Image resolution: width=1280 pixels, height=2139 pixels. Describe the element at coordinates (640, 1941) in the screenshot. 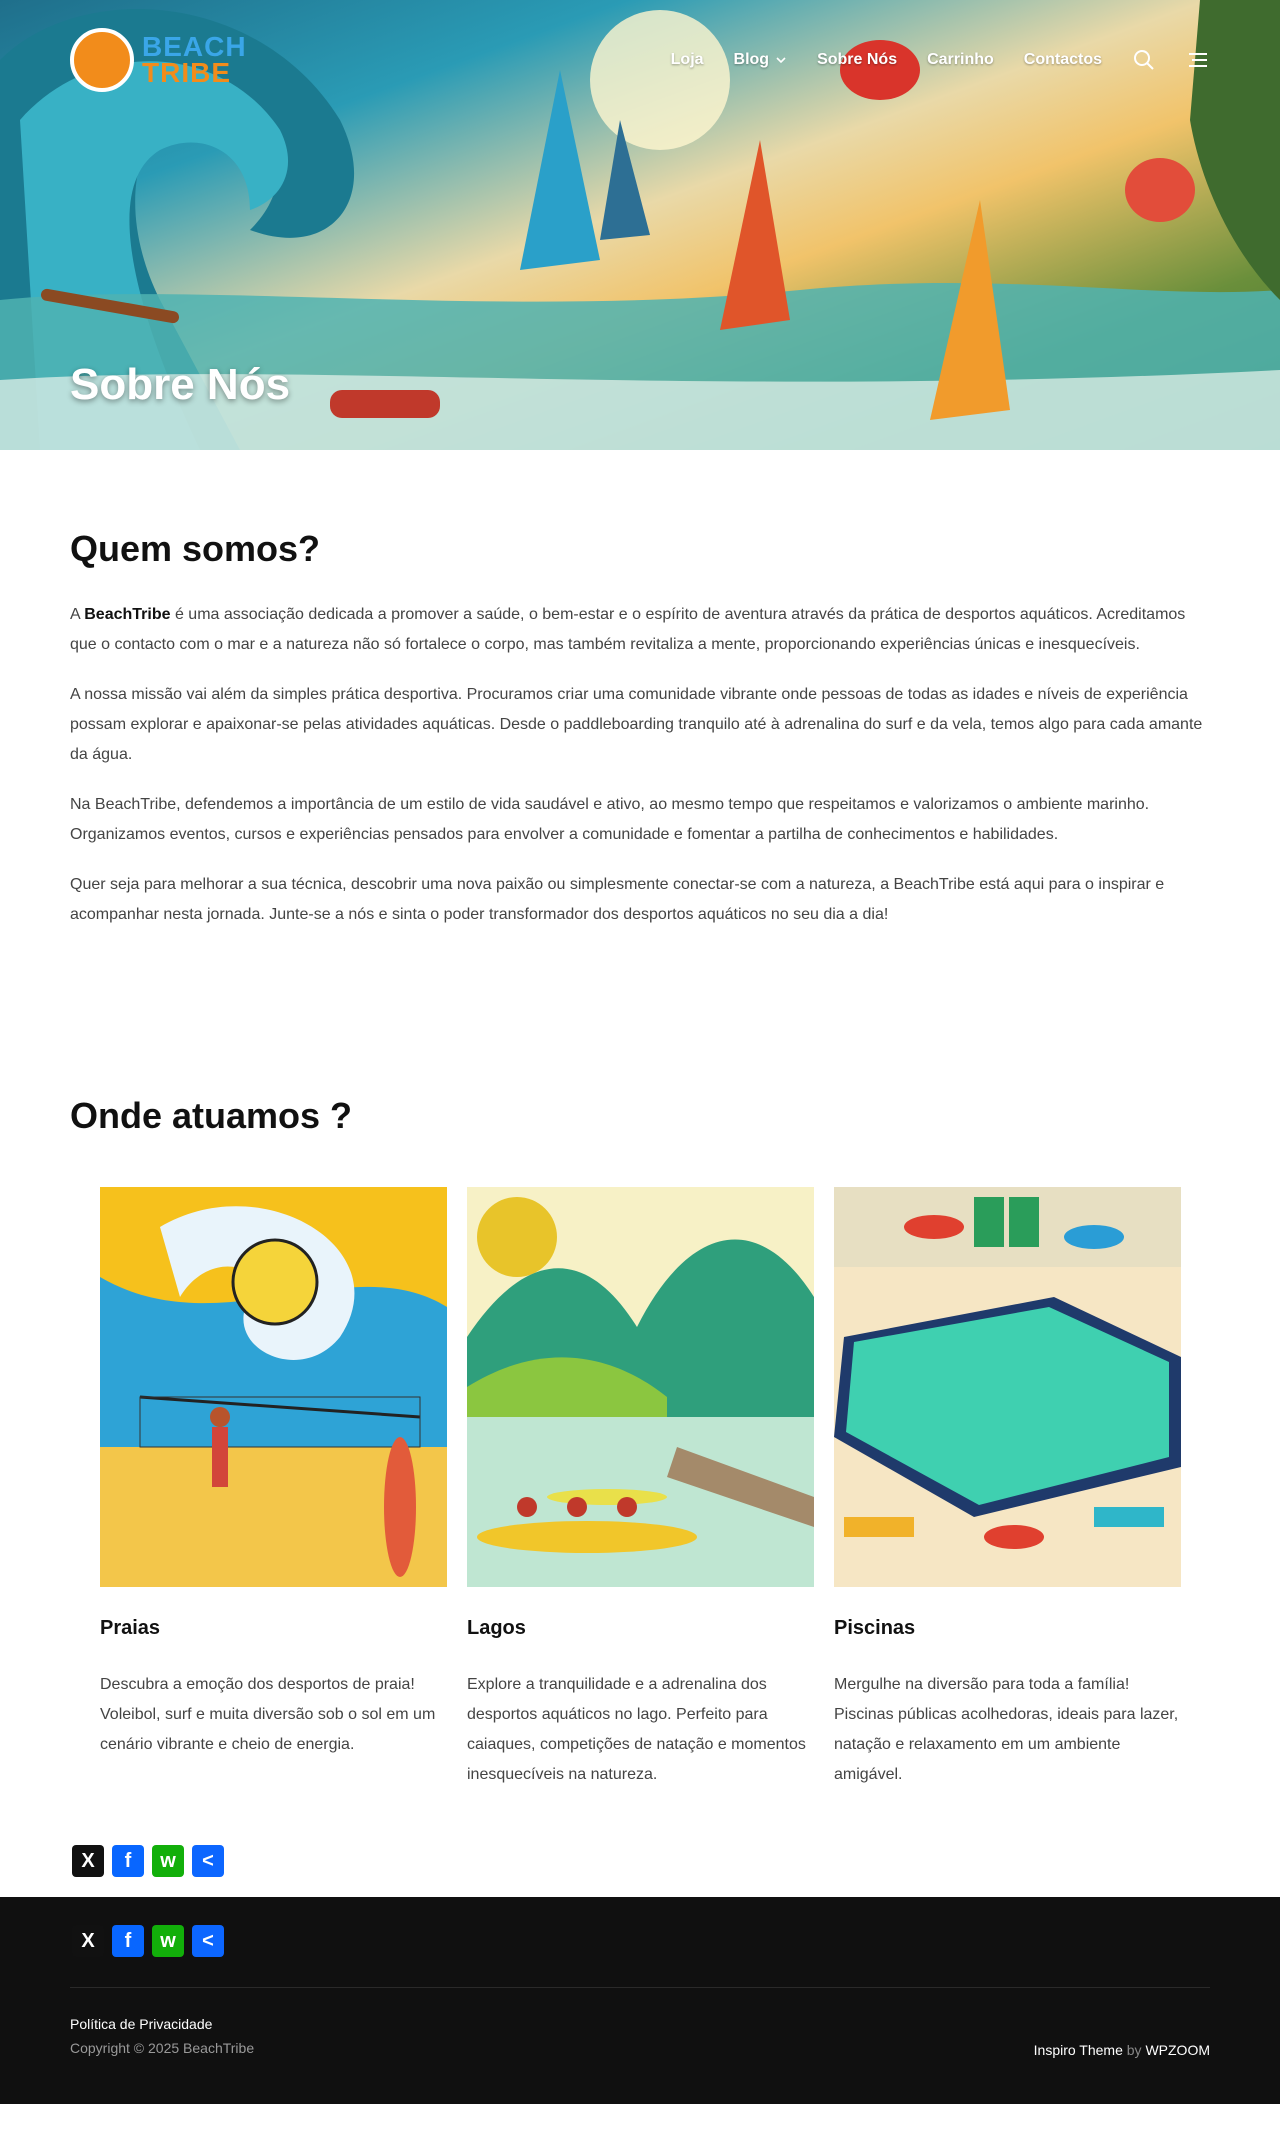

I see `footer-share-buttons: X f w <` at that location.